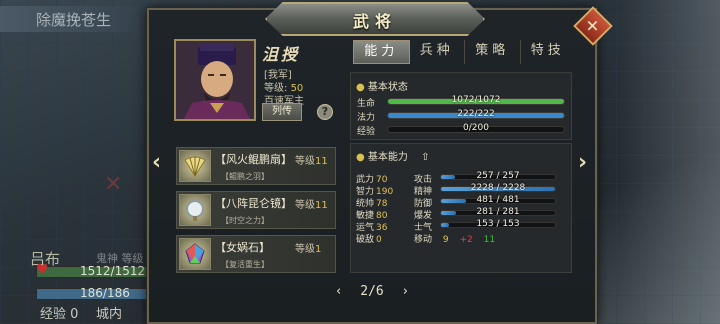  I want to click on item-subtitle: 【复活重生】, so click(245, 264).